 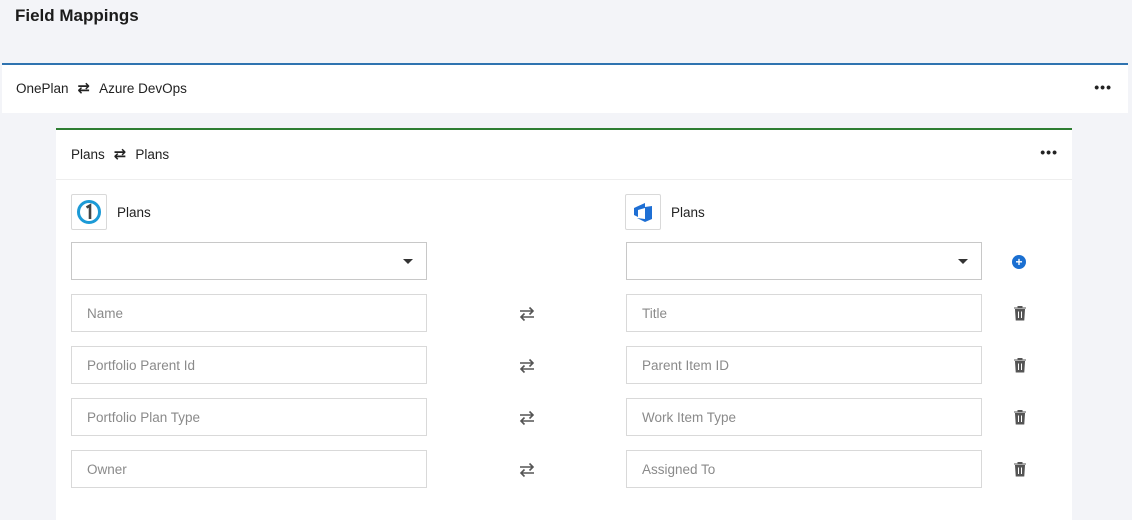 I want to click on integration-source: OnePlan, so click(x=42, y=88).